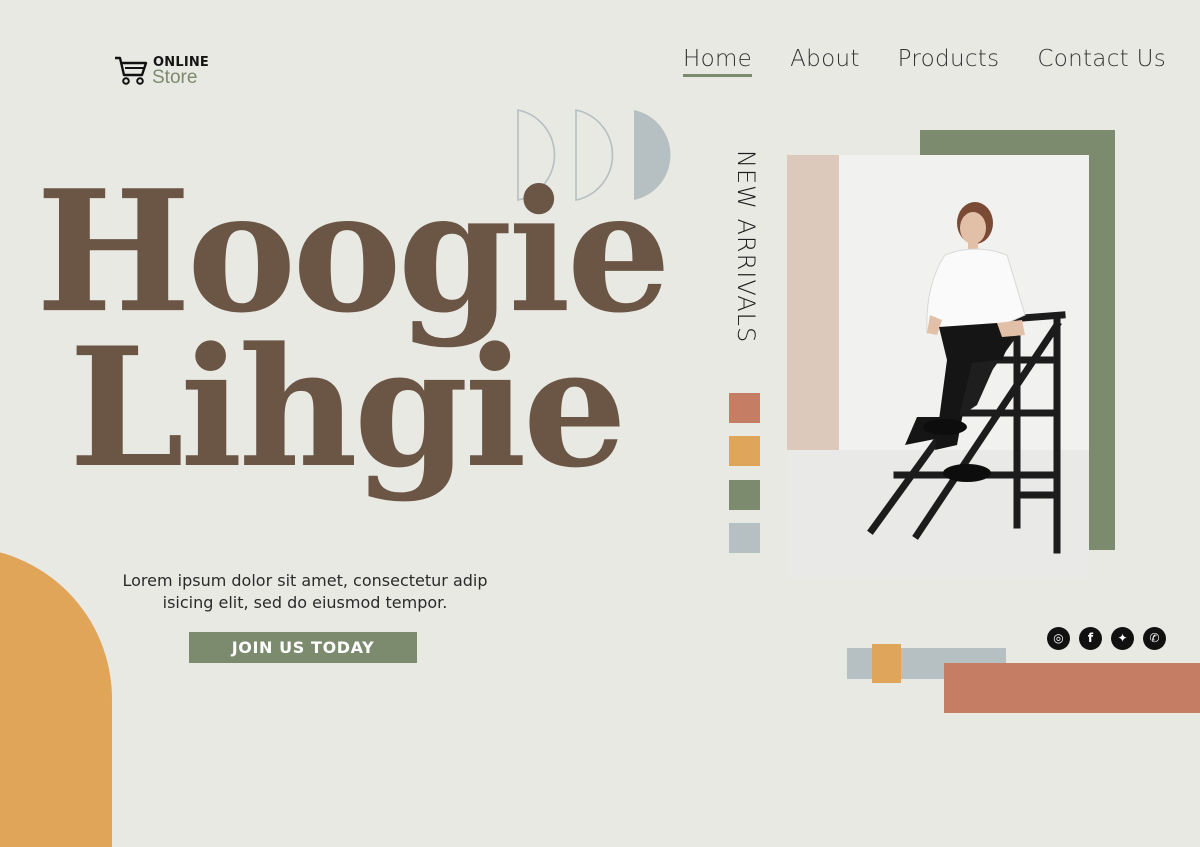 This screenshot has width=1200, height=847. What do you see at coordinates (1106, 638) in the screenshot?
I see `social-links: ◎ f ✦ ✆` at bounding box center [1106, 638].